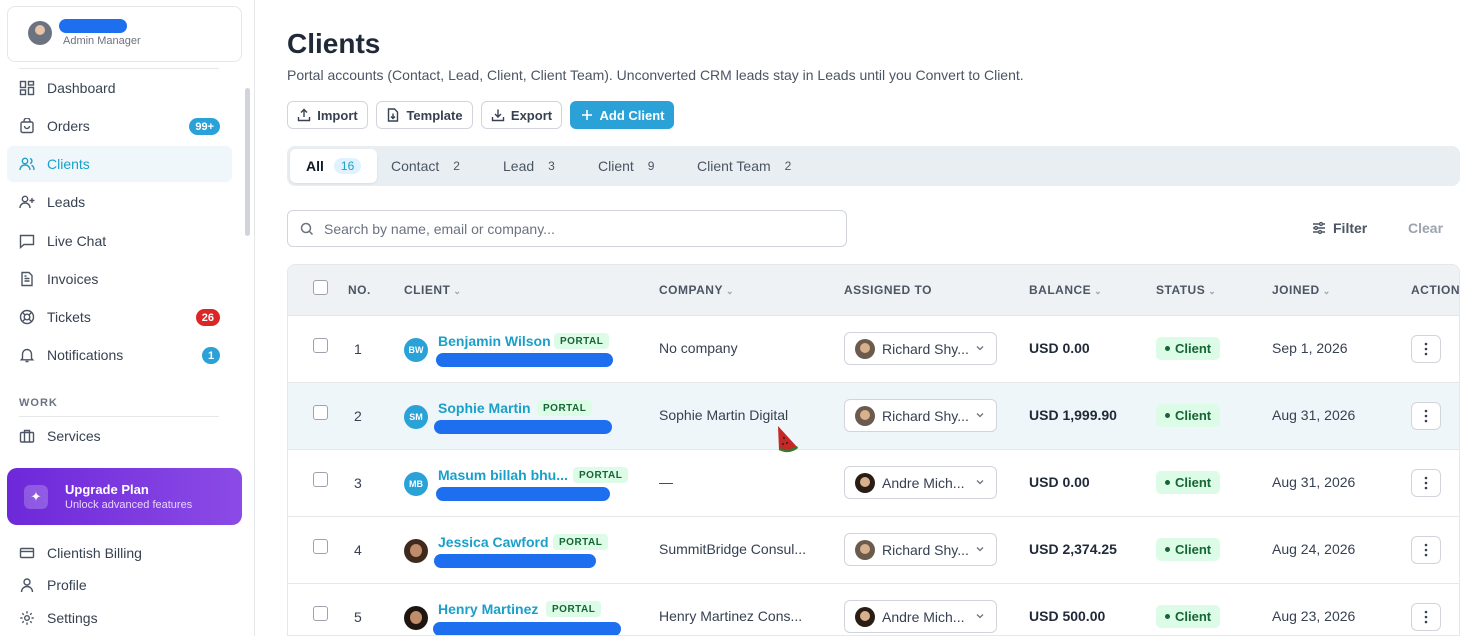 Image resolution: width=1472 pixels, height=636 pixels. I want to click on client-name-link: Jessica Cawford, so click(493, 542).